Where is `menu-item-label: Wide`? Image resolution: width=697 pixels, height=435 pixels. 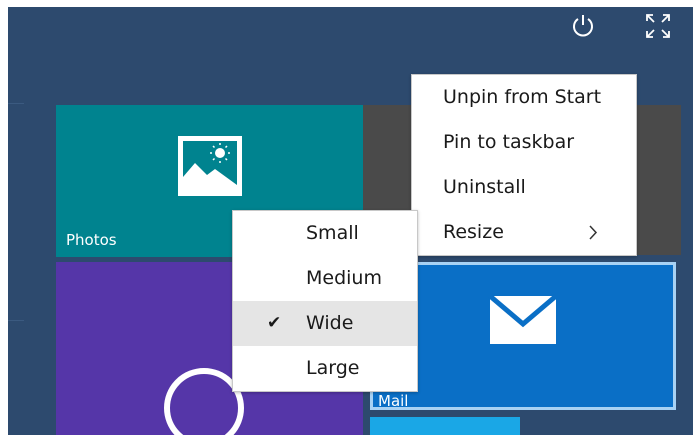 menu-item-label: Wide is located at coordinates (330, 323).